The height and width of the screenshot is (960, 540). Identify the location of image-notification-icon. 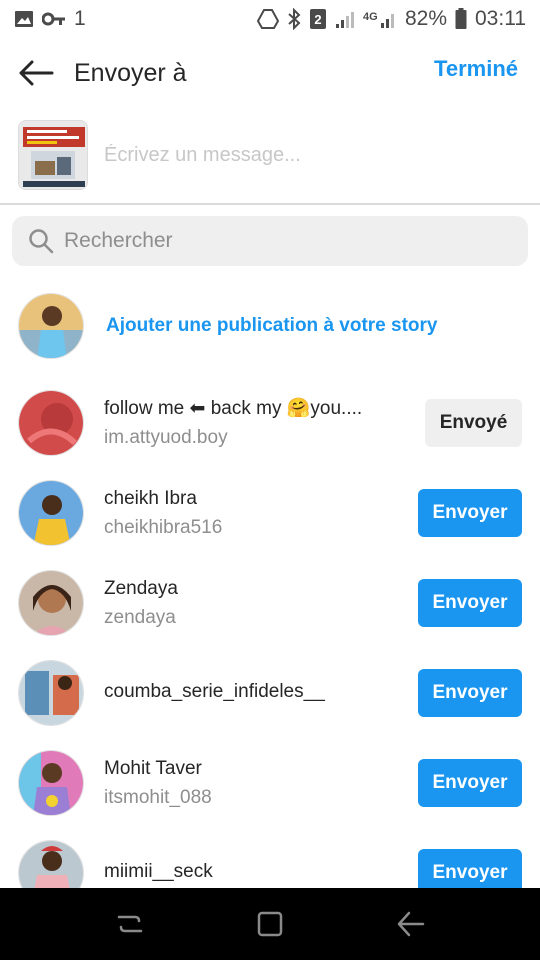
(24, 19).